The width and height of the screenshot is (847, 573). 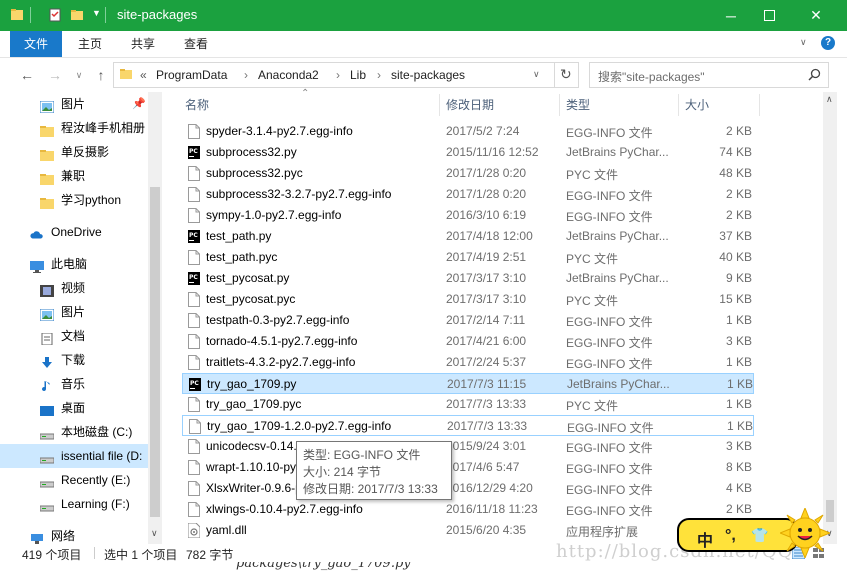 I want to click on overflow-chevron-icon: «, so click(x=143, y=75).